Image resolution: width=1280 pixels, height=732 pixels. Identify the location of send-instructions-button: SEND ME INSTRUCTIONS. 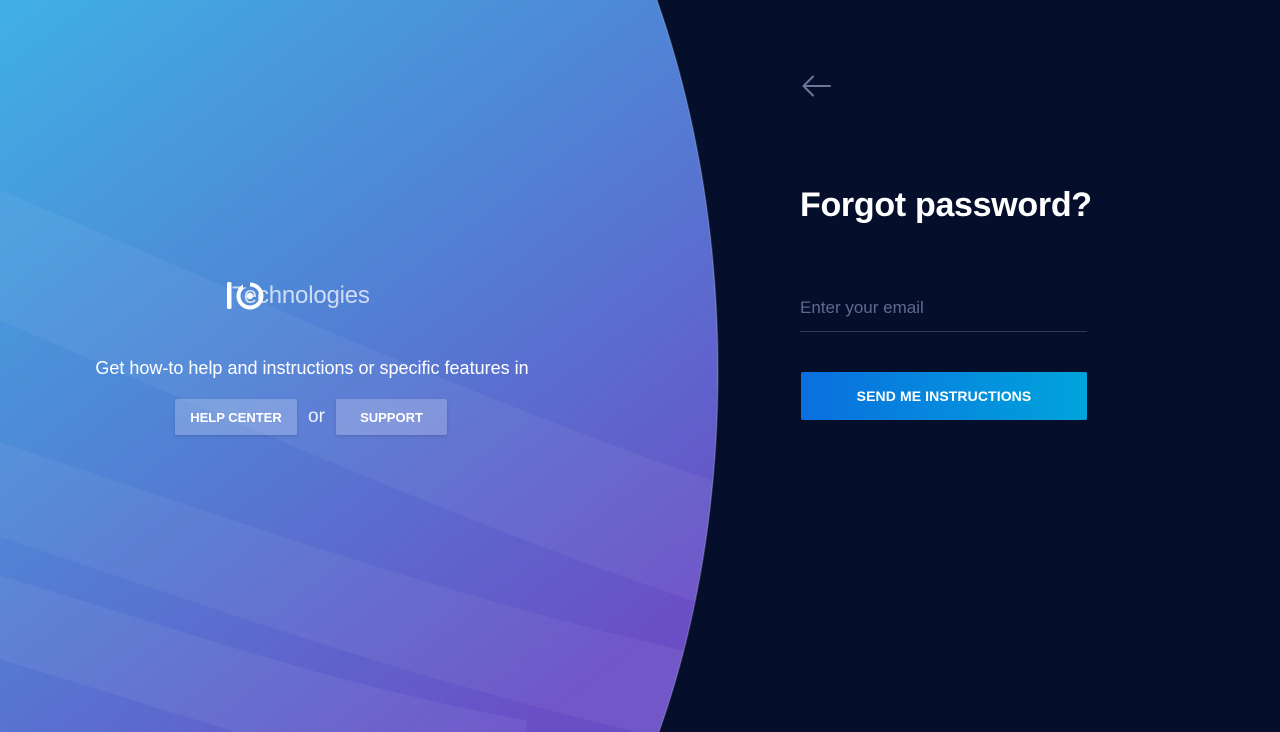
(944, 396).